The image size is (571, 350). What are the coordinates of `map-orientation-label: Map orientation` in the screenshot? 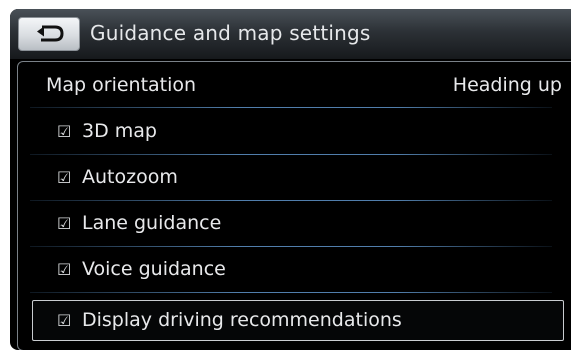 It's located at (121, 85).